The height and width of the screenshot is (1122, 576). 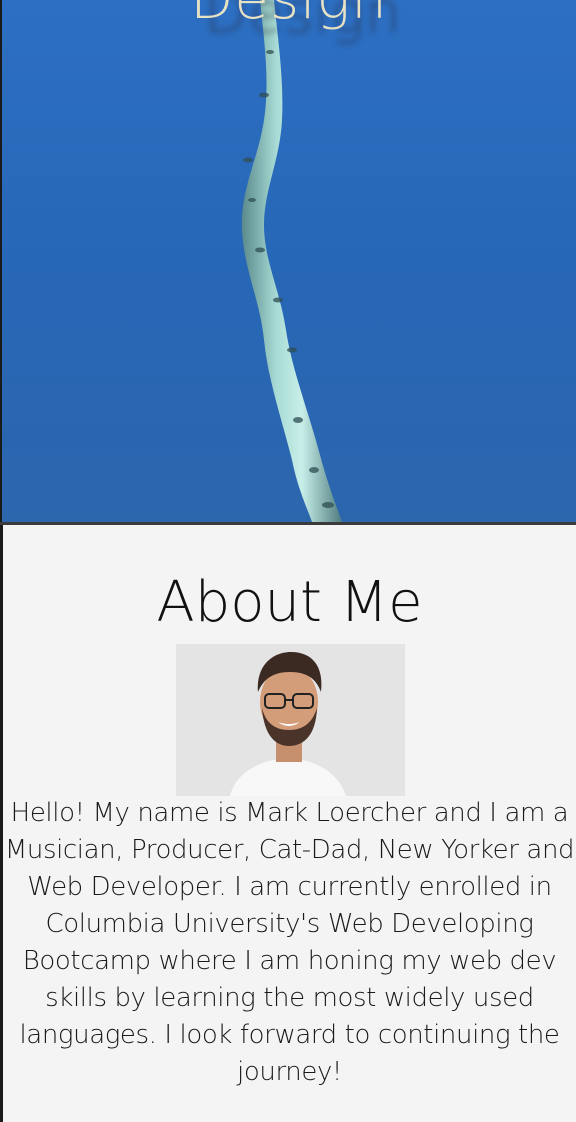 I want to click on about-heading: About Me, so click(x=289, y=602).